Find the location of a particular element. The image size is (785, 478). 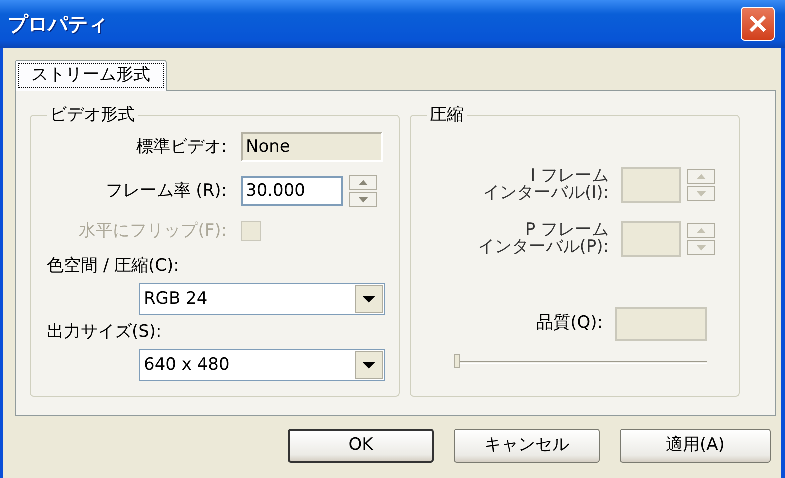

readonly-field: None is located at coordinates (312, 147).